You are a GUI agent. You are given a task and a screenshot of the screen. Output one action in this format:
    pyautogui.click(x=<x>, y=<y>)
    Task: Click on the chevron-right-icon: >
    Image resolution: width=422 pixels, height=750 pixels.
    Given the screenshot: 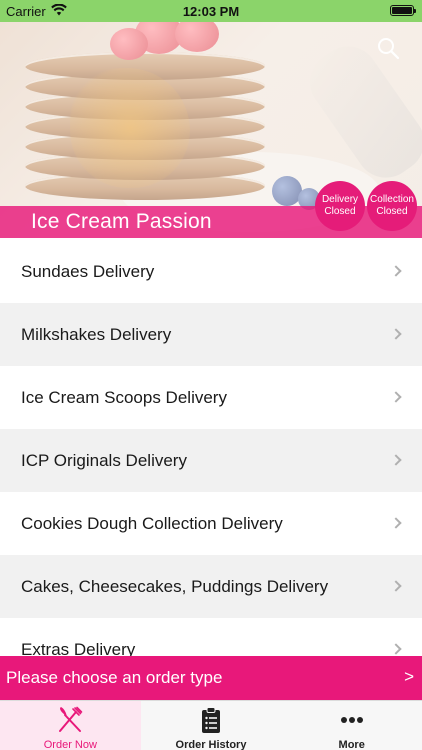 What is the action you would take?
    pyautogui.click(x=409, y=676)
    